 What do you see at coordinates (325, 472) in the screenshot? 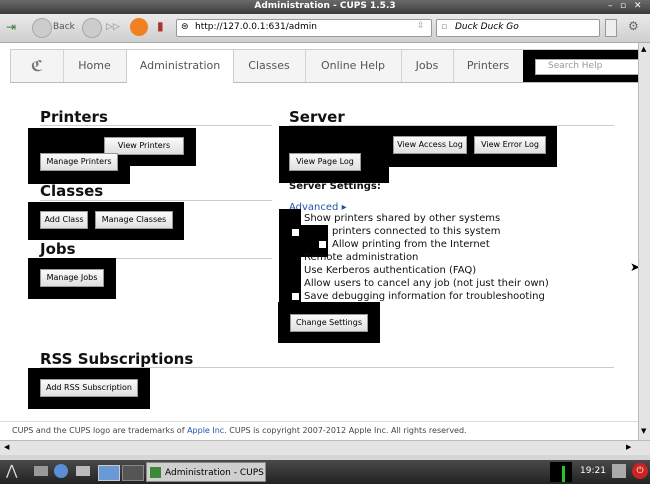
I see `taskbar: ⋀ Administration - CUPS ... 19:21 ⏻` at bounding box center [325, 472].